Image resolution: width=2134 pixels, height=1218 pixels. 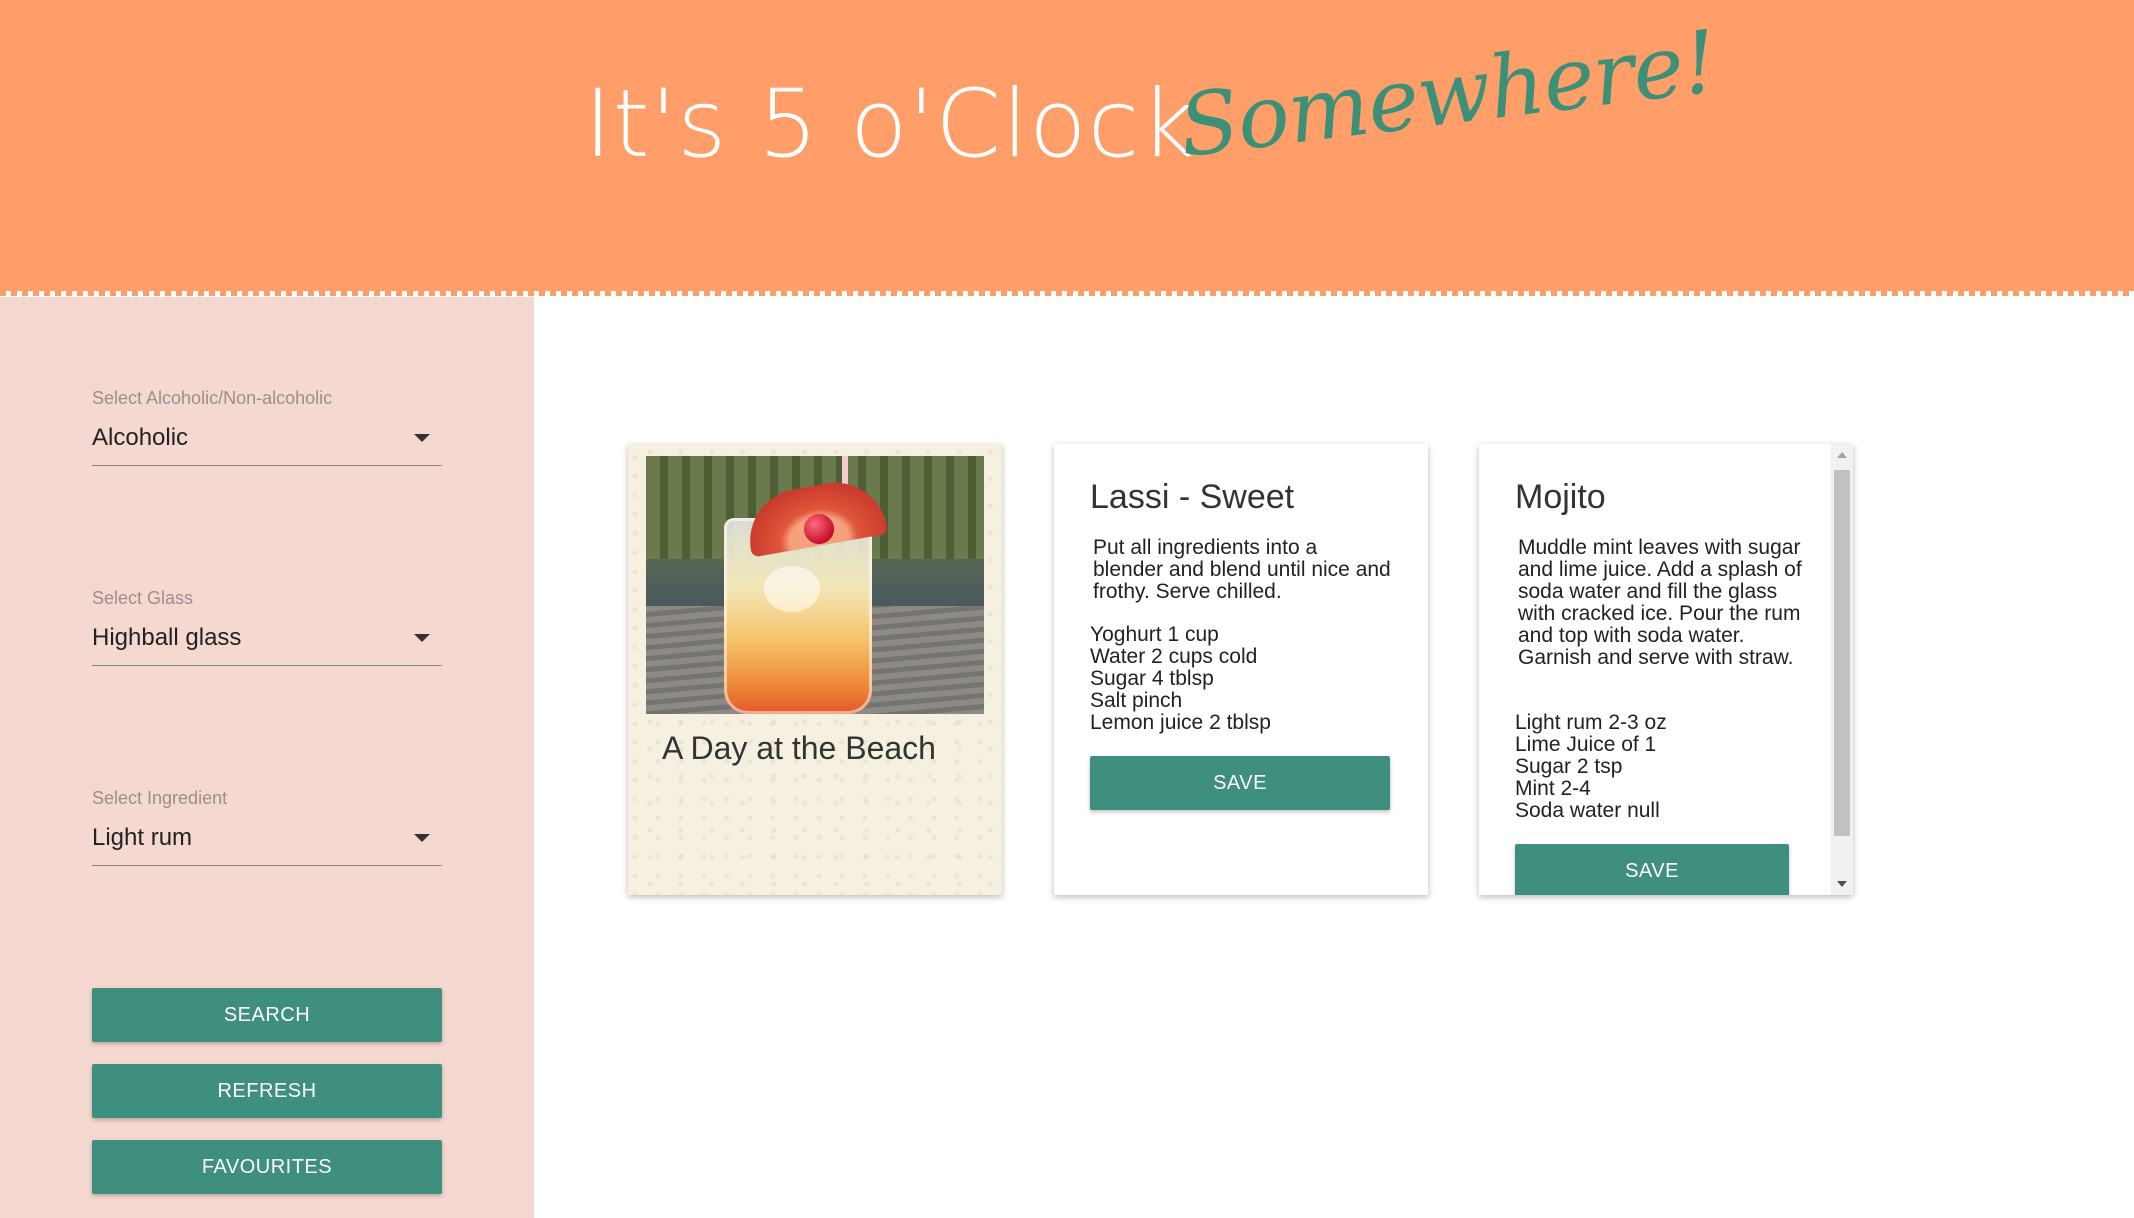 What do you see at coordinates (267, 642) in the screenshot?
I see `glass-select: Highball glass` at bounding box center [267, 642].